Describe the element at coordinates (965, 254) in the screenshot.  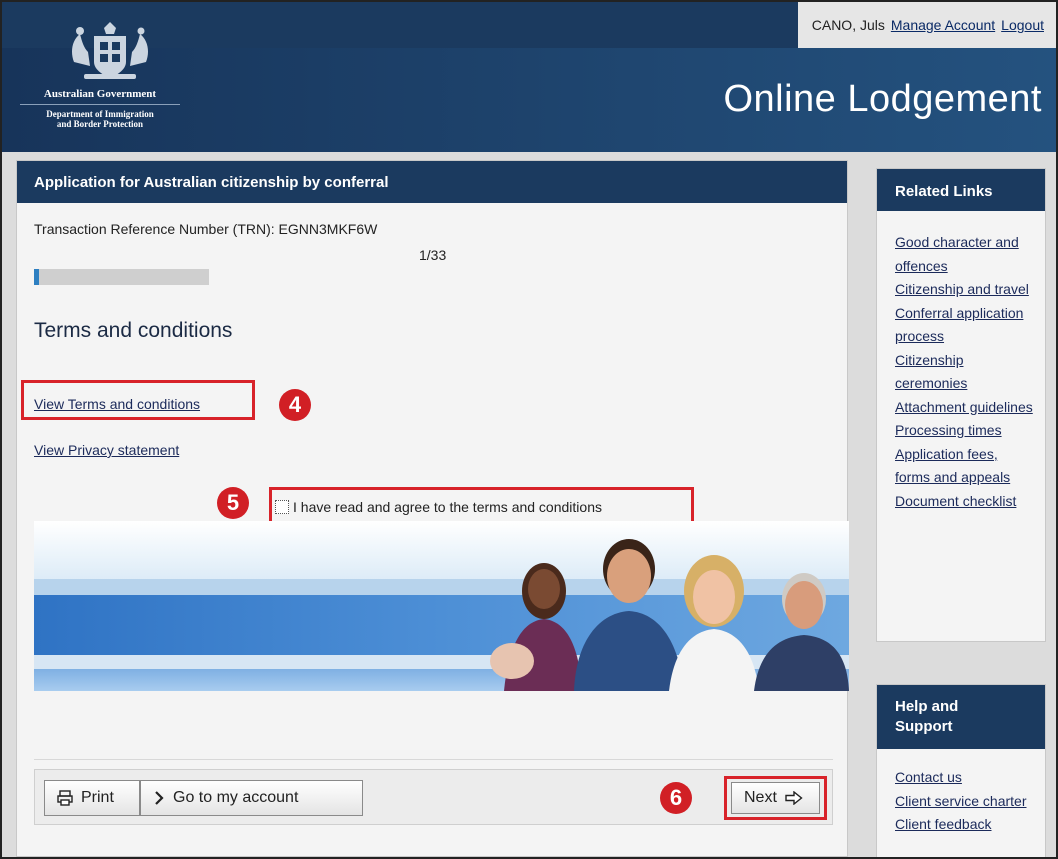
I see `related-link-good-character: Good character and offences` at that location.